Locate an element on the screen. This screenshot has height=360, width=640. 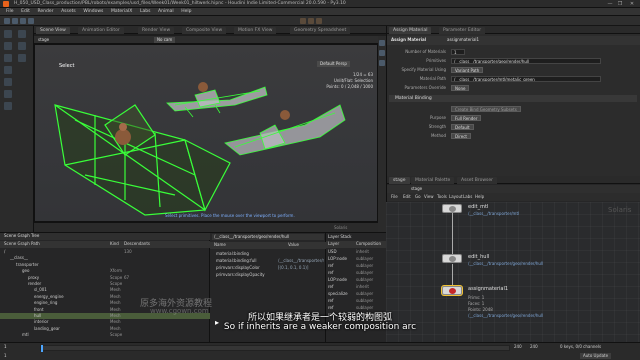
scene-graph-row: sl_001 Mesh is located at coordinates (105, 290).